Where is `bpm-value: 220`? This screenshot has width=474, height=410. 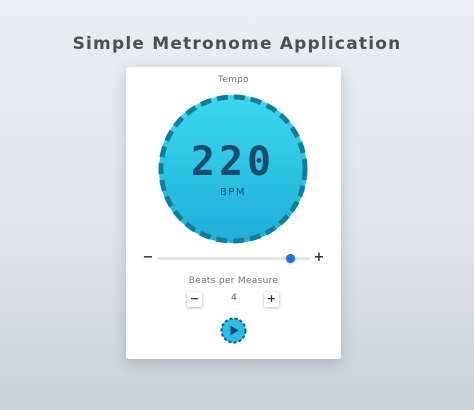 bpm-value: 220 is located at coordinates (233, 162).